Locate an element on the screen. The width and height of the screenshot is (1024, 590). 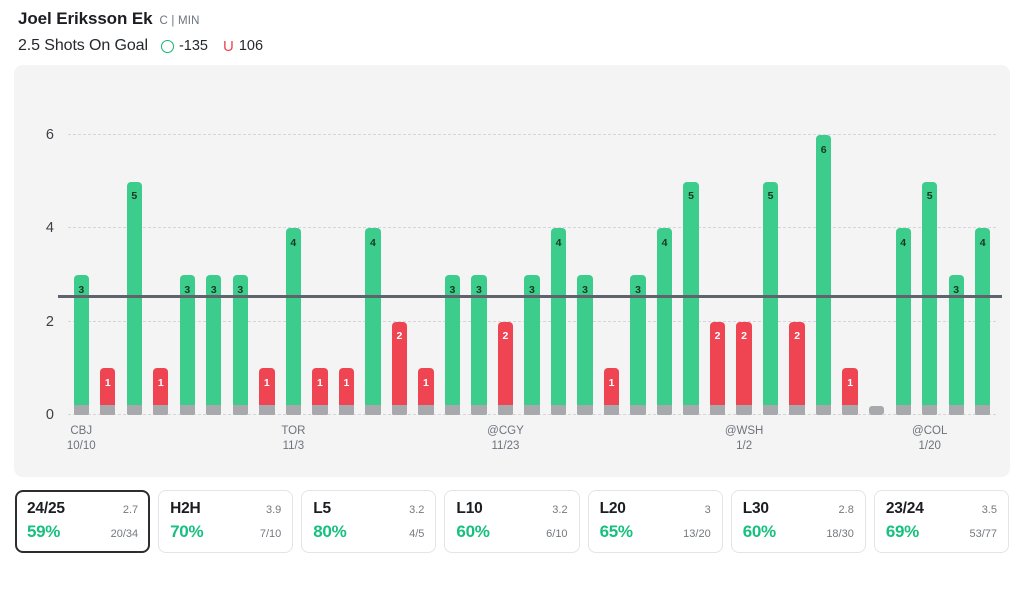
card-hit-percentage: 60% is located at coordinates (473, 531).